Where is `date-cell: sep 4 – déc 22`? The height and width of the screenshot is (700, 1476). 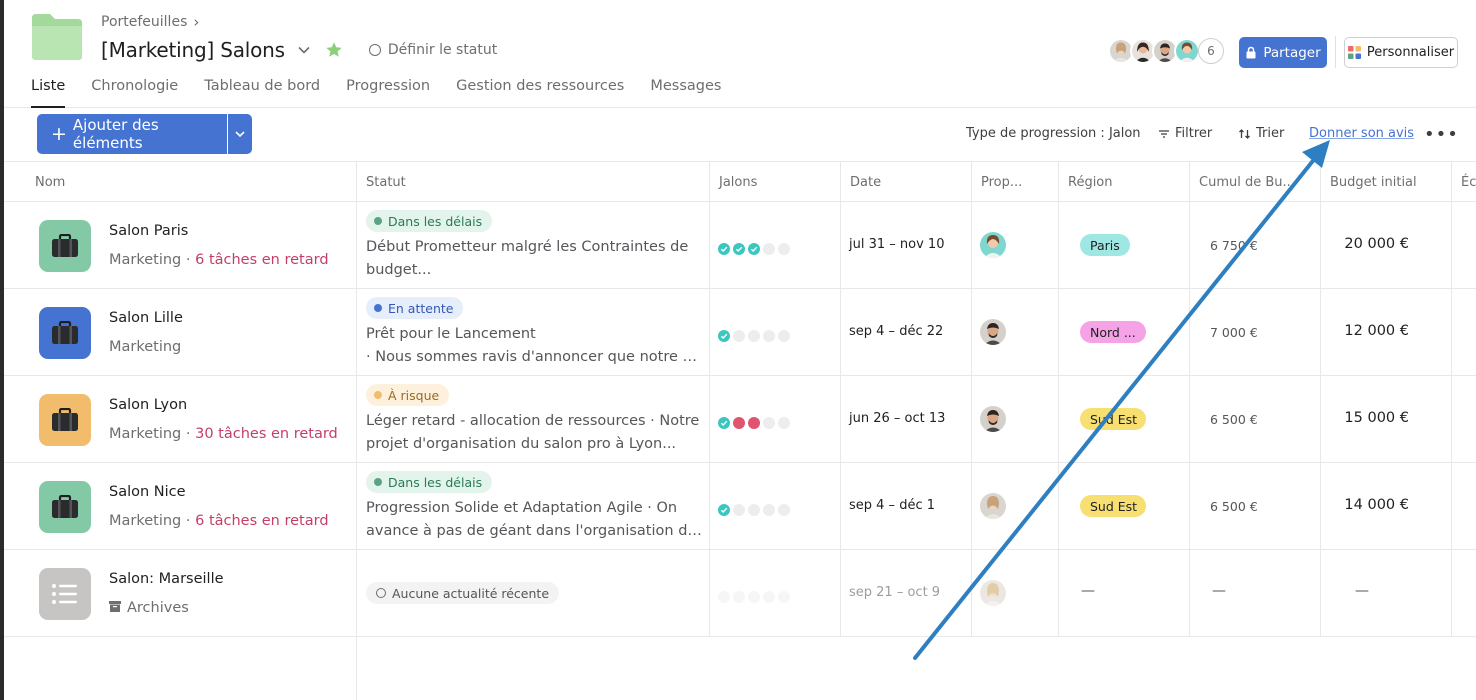 date-cell: sep 4 – déc 22 is located at coordinates (905, 332).